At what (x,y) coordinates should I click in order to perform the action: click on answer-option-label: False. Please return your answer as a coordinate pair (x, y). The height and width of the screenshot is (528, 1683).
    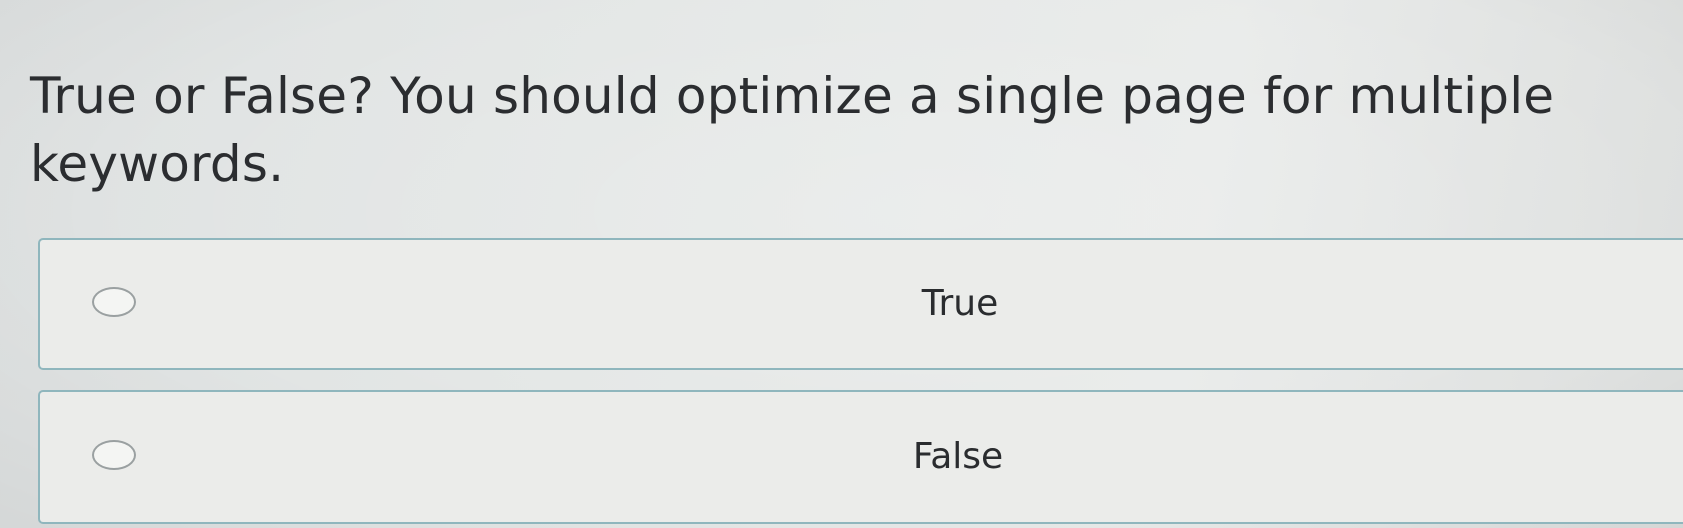
    Looking at the image, I should click on (958, 456).